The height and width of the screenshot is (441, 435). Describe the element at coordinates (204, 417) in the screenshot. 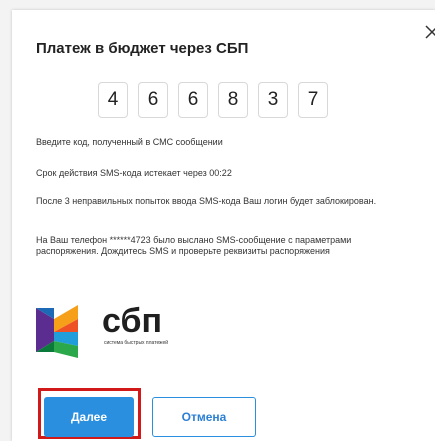

I see `cancel-button: Отмена` at that location.